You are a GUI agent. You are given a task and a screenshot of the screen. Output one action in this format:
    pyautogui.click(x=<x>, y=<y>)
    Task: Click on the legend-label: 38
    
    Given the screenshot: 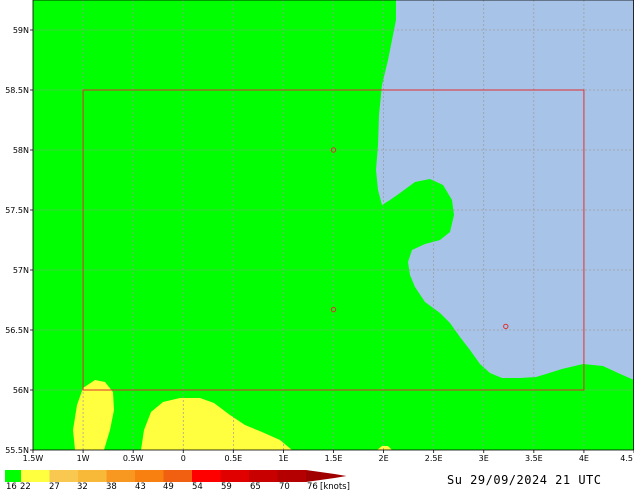 What is the action you would take?
    pyautogui.click(x=111, y=486)
    